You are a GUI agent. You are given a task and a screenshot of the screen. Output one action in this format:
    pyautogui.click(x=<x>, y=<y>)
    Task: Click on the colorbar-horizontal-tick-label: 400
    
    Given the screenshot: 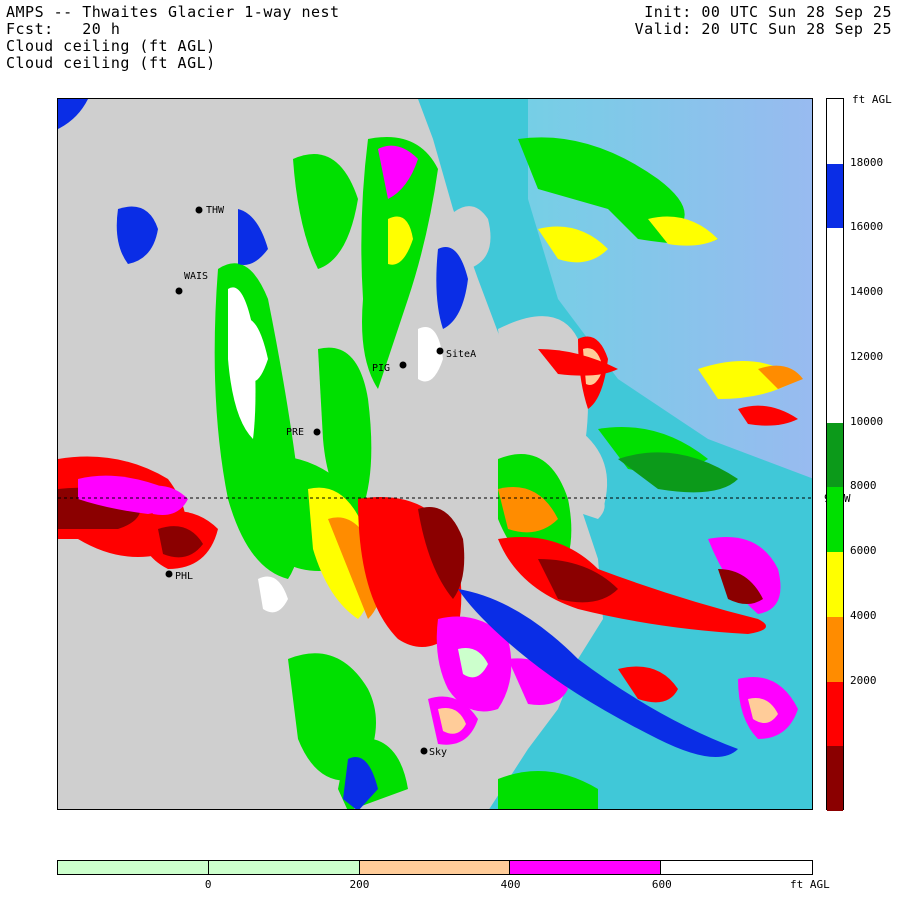 What is the action you would take?
    pyautogui.click(x=510, y=884)
    